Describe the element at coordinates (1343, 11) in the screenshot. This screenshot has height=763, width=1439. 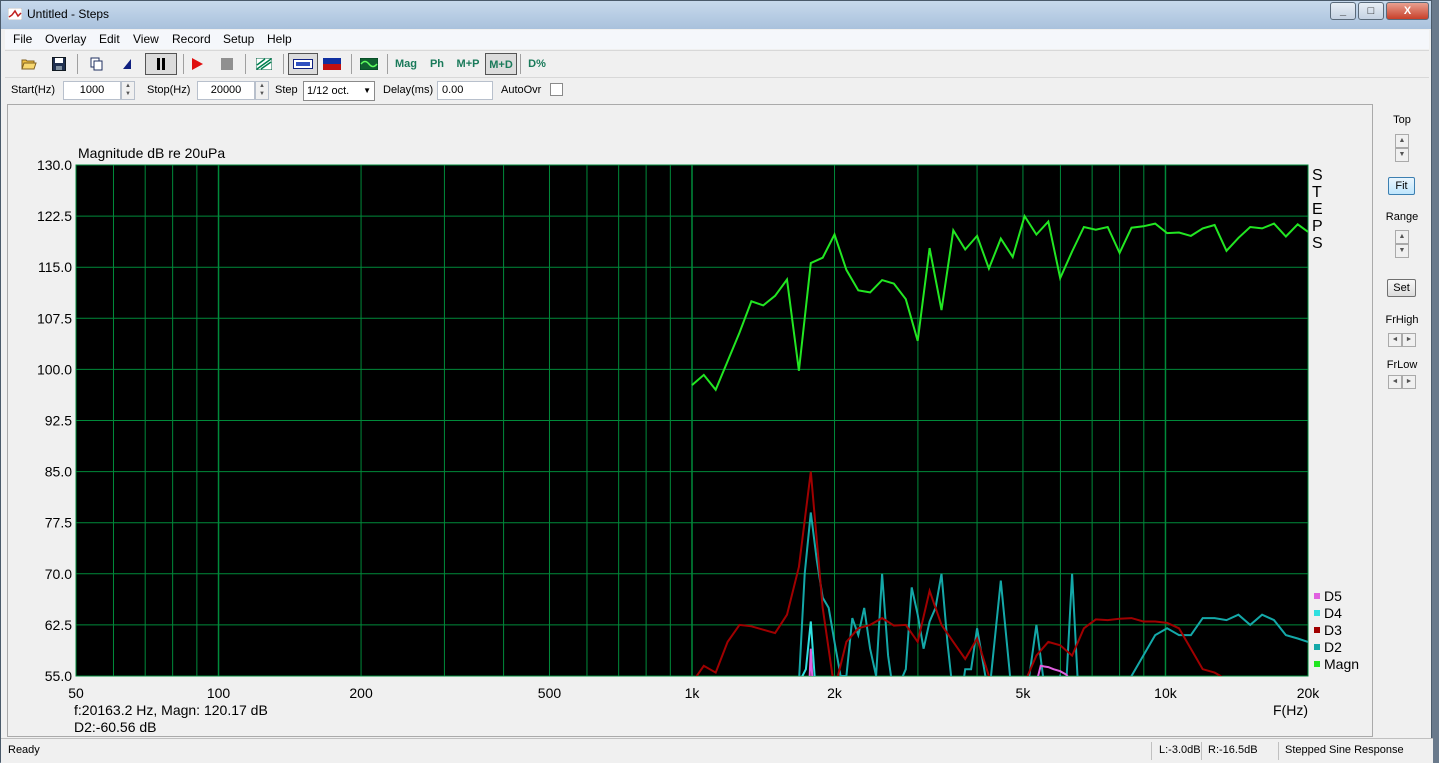
I see `minimize-button: _` at that location.